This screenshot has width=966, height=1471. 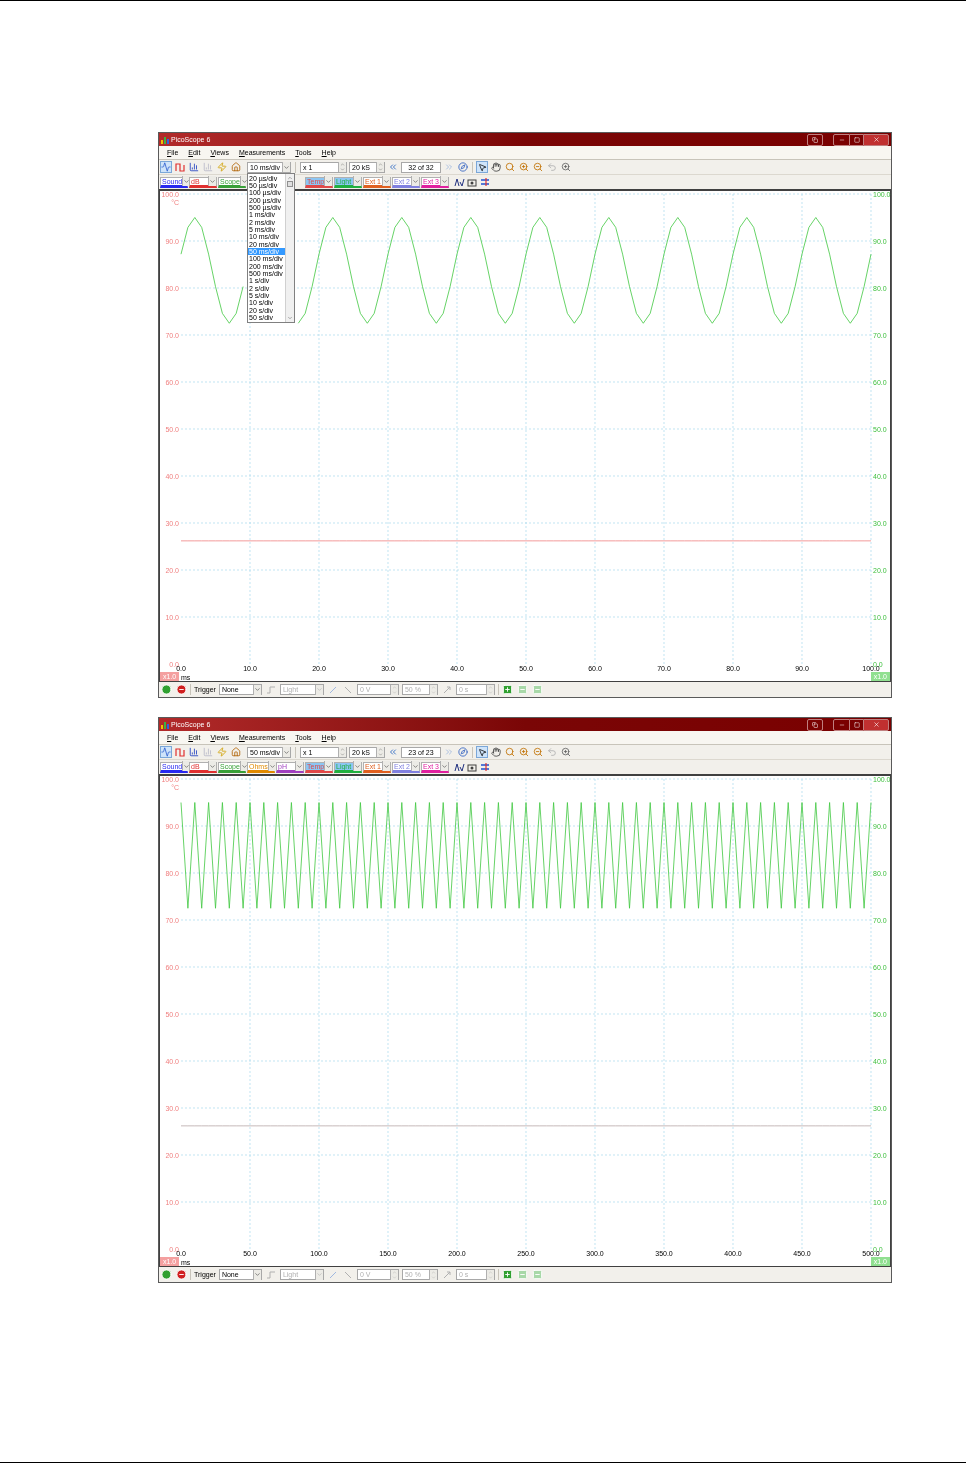 What do you see at coordinates (290, 177) in the screenshot?
I see `scroll-up-icon` at bounding box center [290, 177].